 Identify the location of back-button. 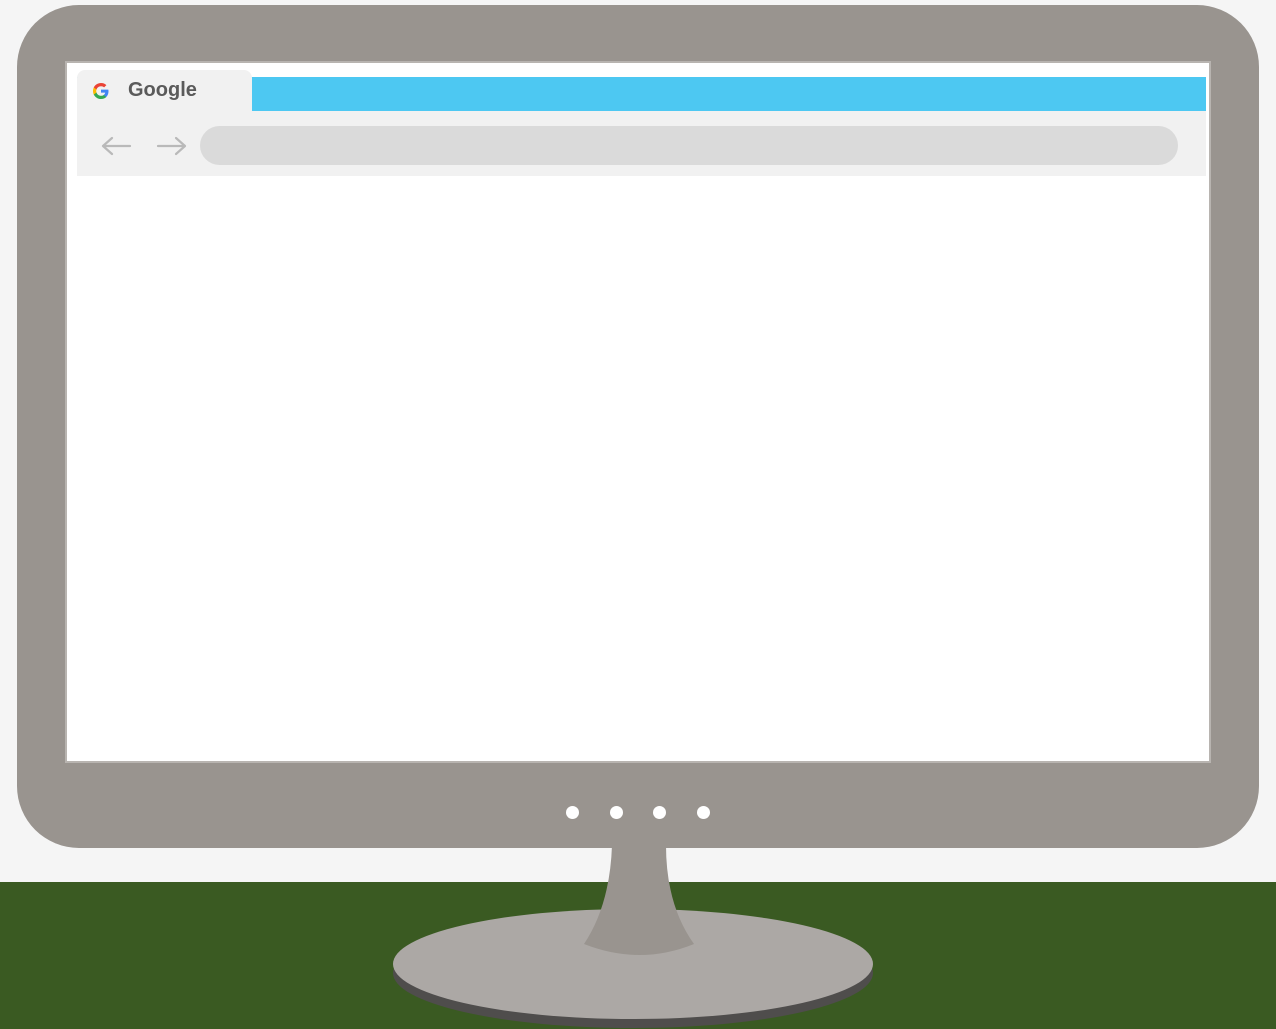
(116, 146).